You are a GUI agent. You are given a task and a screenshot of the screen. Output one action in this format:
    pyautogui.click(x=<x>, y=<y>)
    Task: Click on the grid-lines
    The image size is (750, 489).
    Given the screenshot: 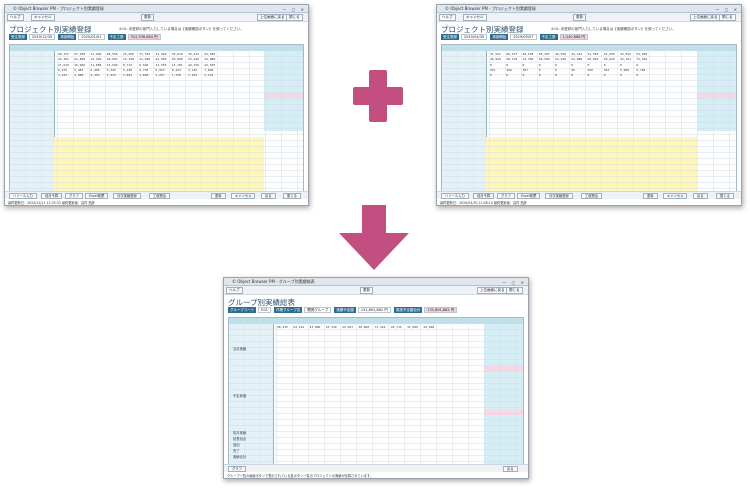 What is the action you would take?
    pyautogui.click(x=376, y=391)
    